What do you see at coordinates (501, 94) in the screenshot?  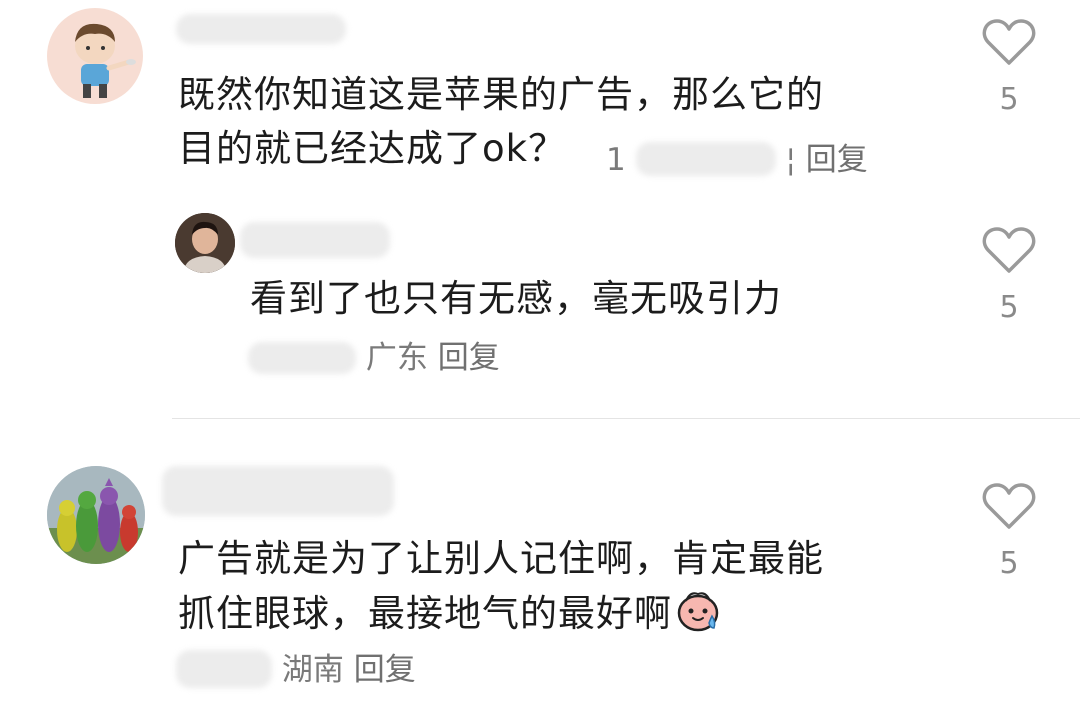 I see `comment-text-line-1: 既然你知道这是苹果的广告，那么它的` at bounding box center [501, 94].